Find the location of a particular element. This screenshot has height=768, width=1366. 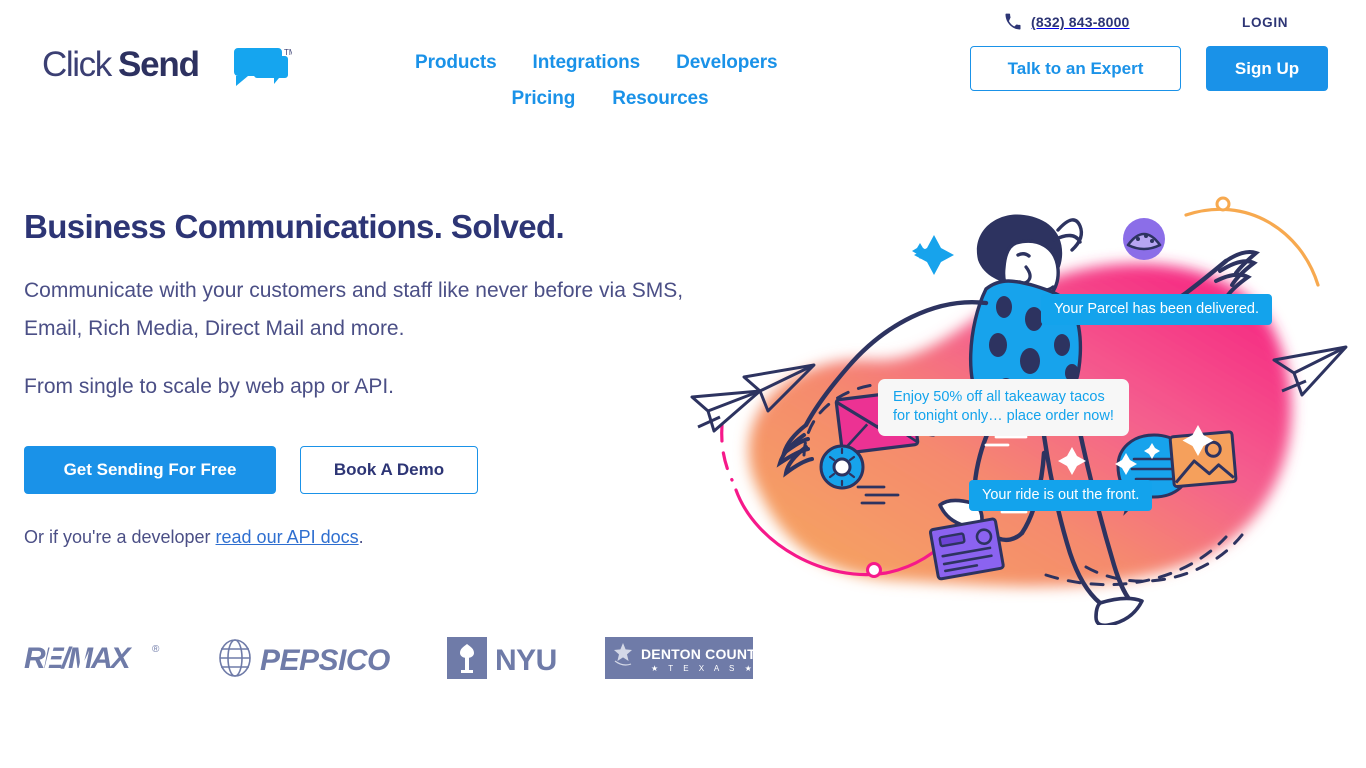

paper-plane-icon is located at coordinates (726, 411).